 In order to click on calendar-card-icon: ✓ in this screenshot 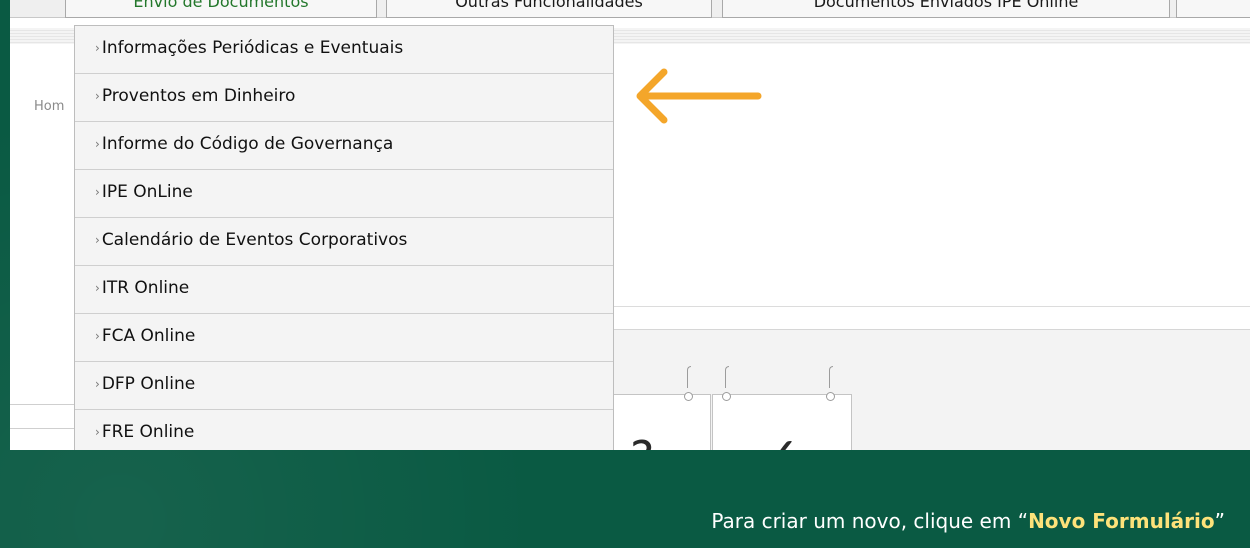, I will do `click(782, 422)`.